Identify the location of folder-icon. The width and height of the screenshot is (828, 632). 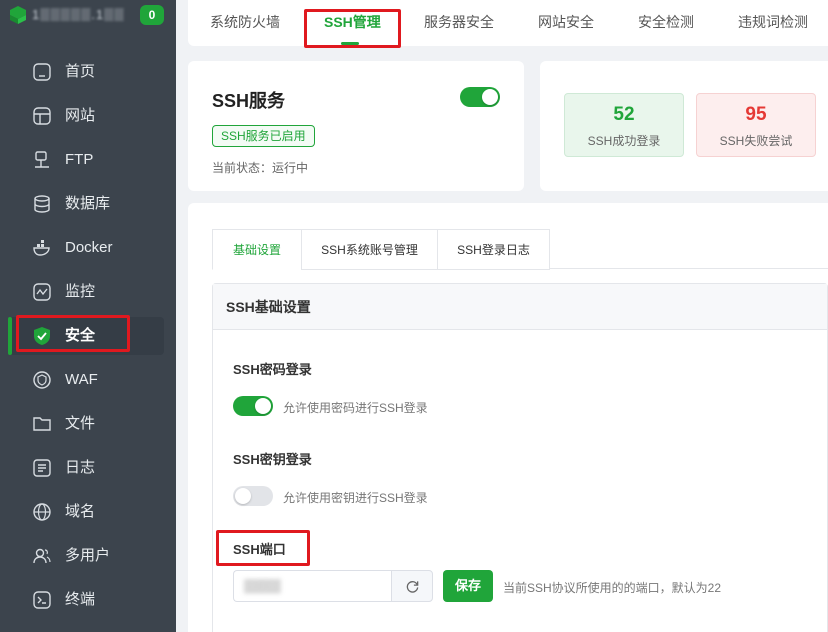
(42, 424).